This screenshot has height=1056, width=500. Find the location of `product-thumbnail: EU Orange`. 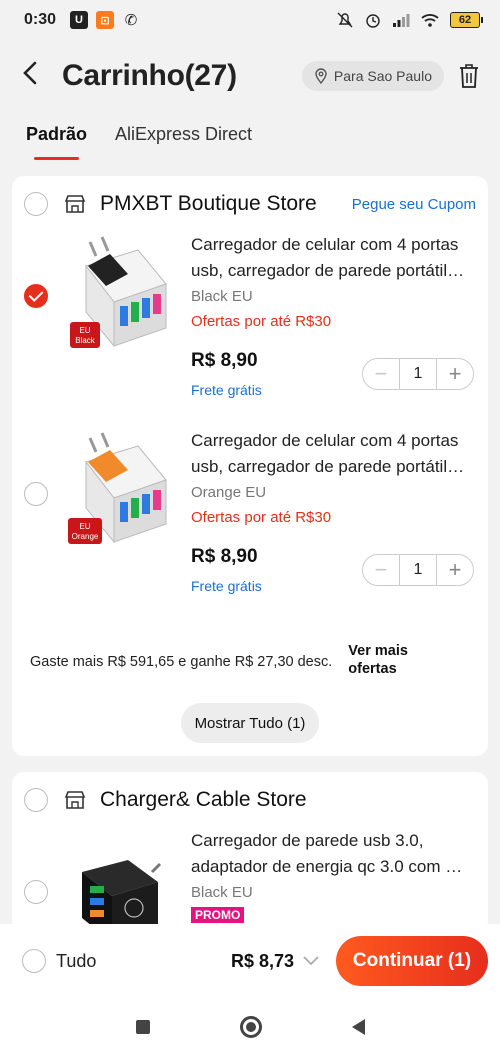

product-thumbnail: EU Orange is located at coordinates (117, 491).